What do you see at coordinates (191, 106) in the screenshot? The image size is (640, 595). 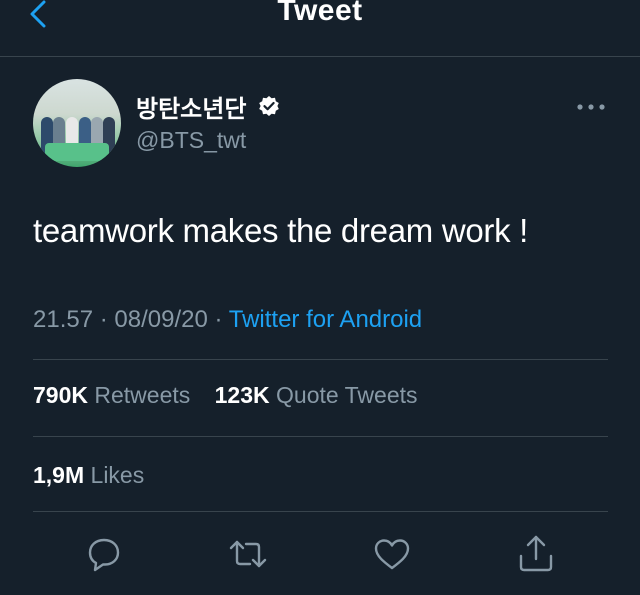 I see `display-name: 방탄소년단` at bounding box center [191, 106].